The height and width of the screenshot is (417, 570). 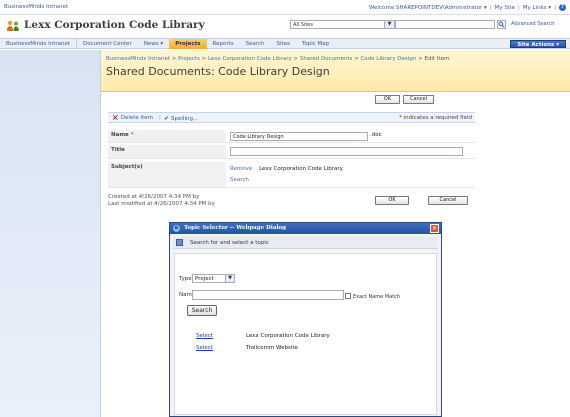 What do you see at coordinates (537, 8) in the screenshot?
I see `my-links-menu: My Links ▾` at bounding box center [537, 8].